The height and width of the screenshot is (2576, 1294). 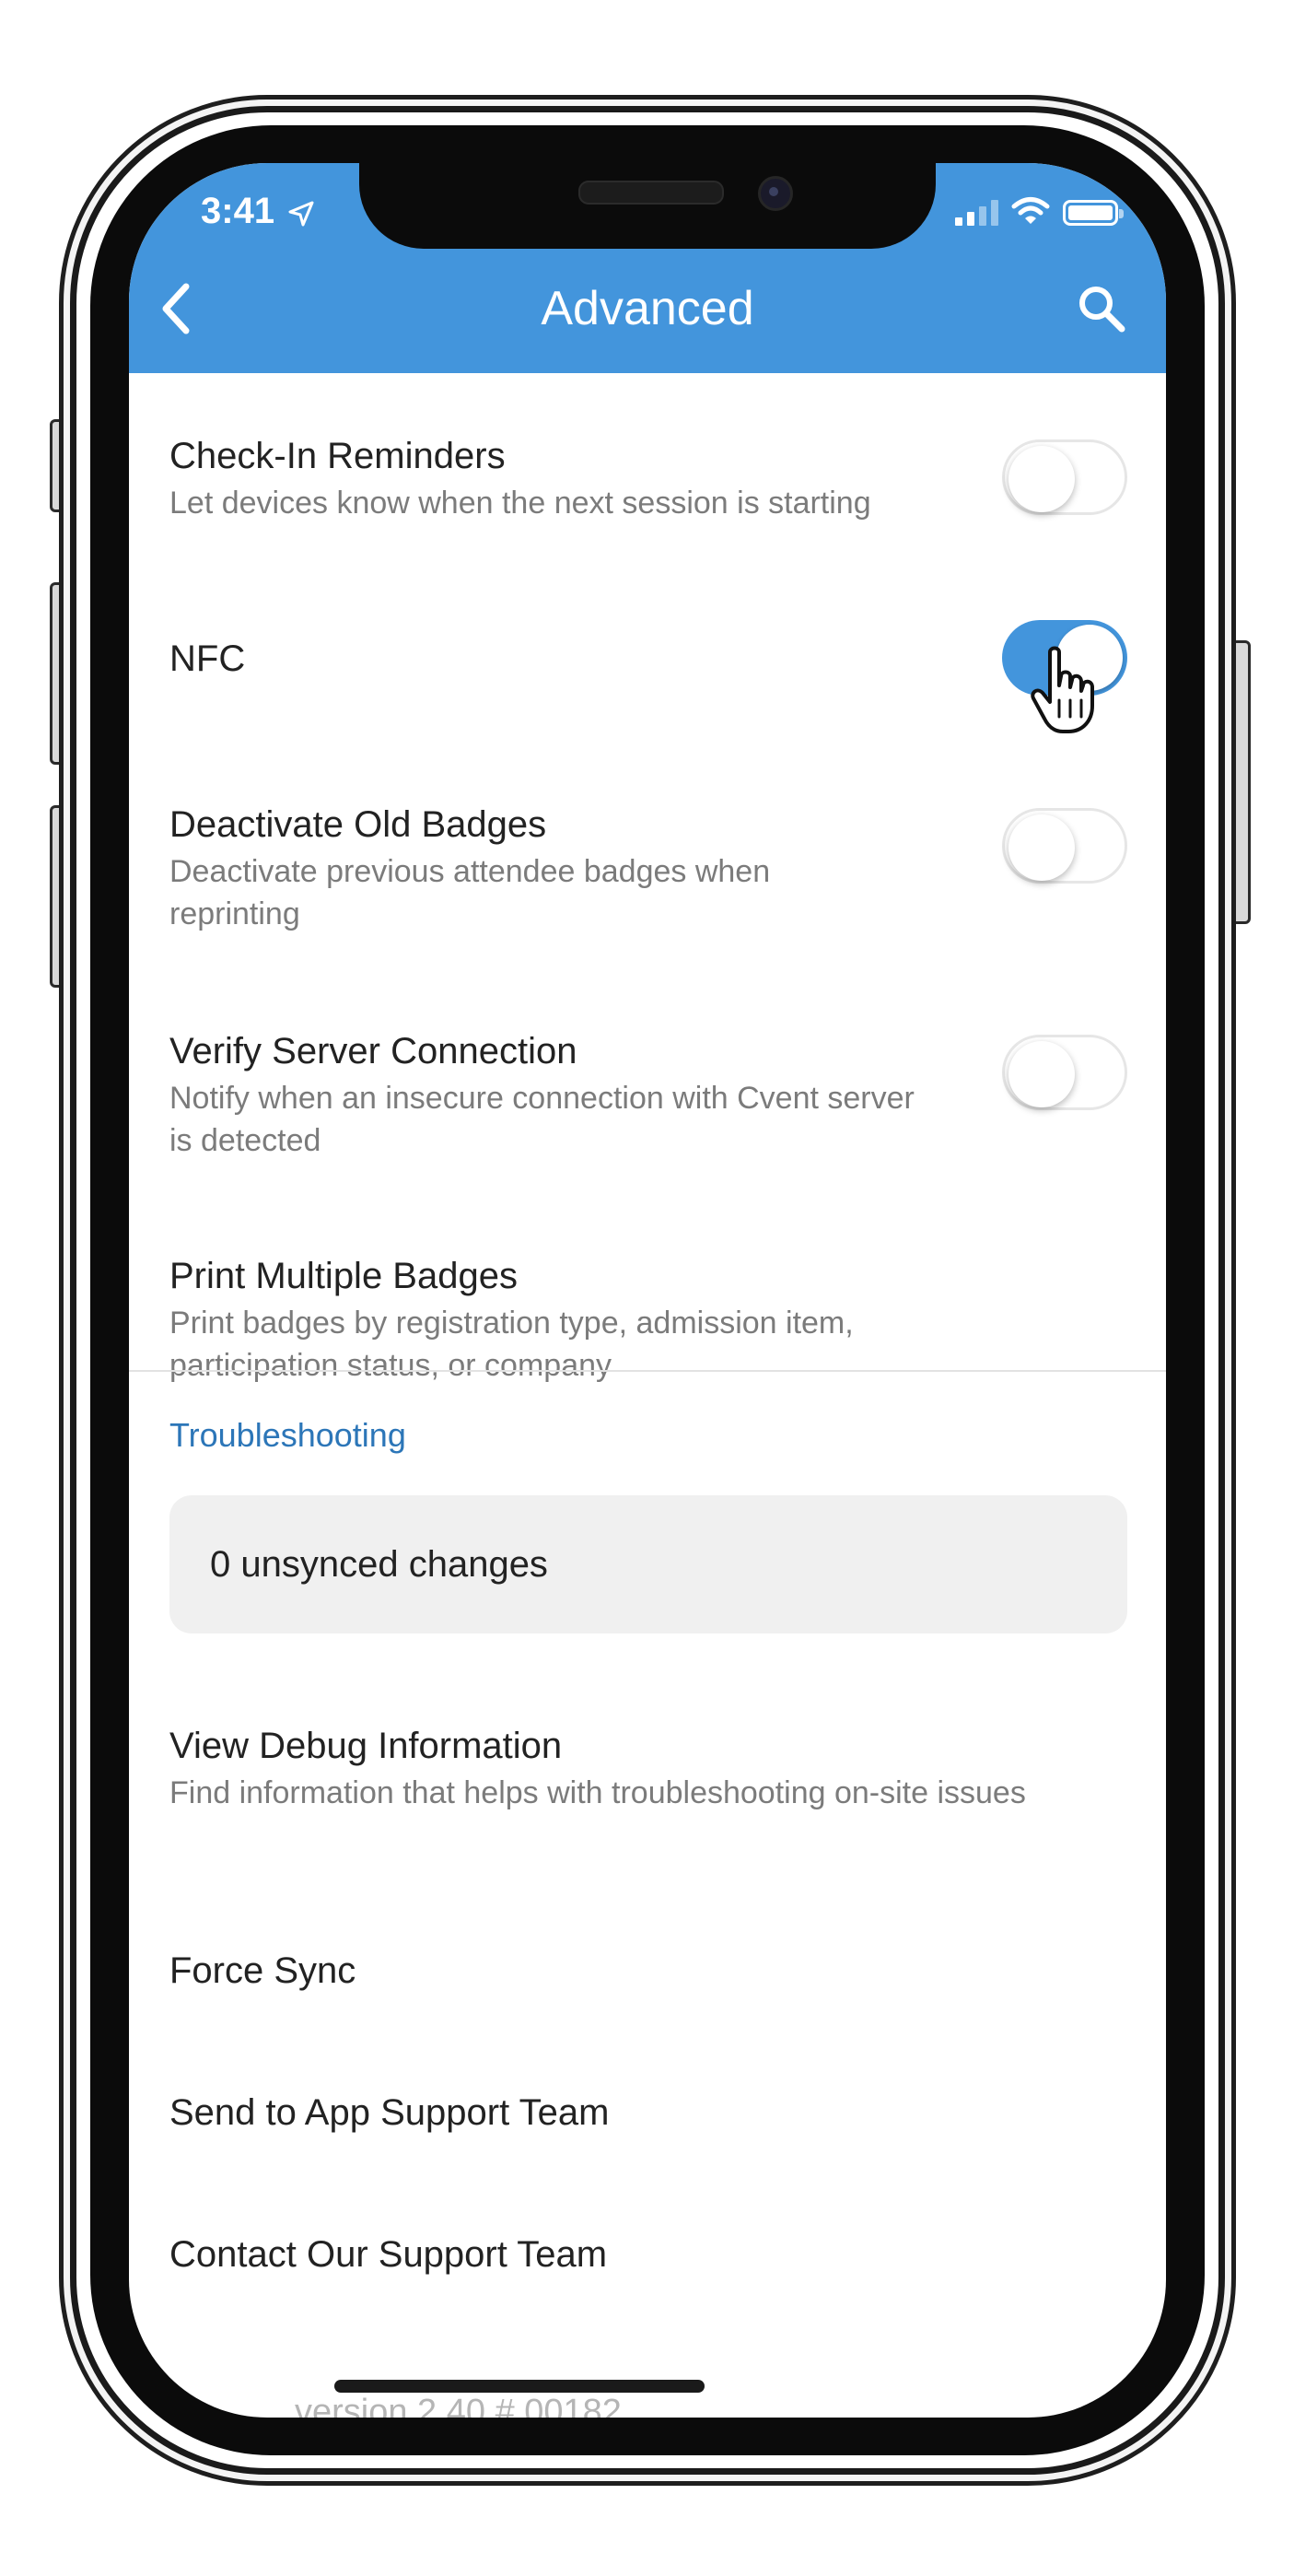 I want to click on unsynced-changes-box: 0 unsynced changes, so click(x=648, y=1564).